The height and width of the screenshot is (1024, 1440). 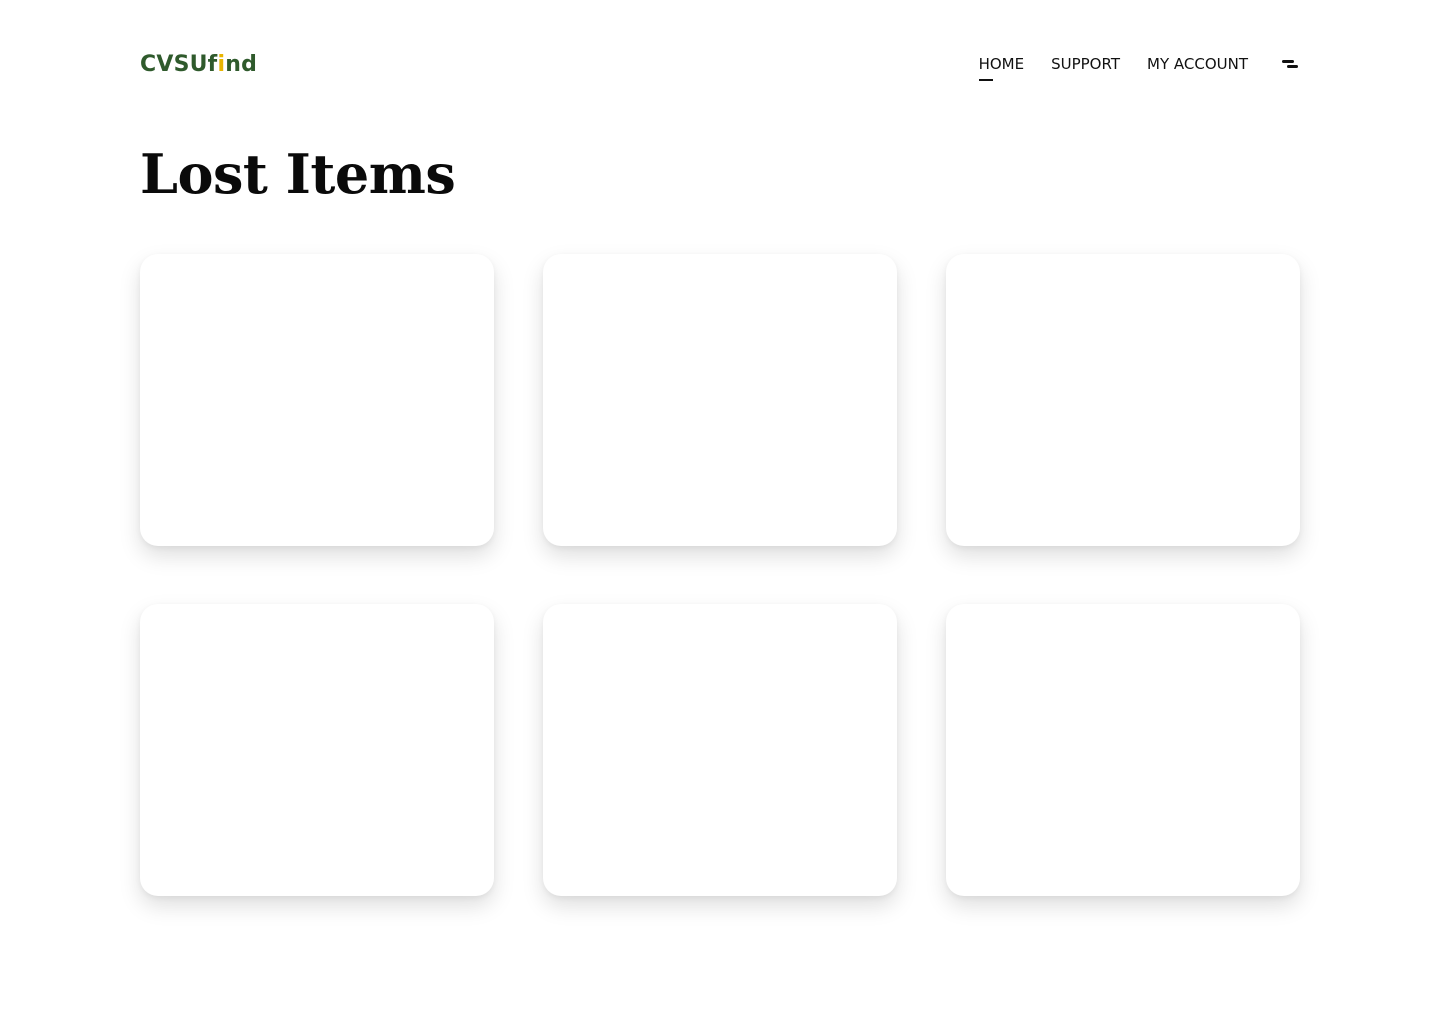 What do you see at coordinates (1197, 64) in the screenshot?
I see `nav-link-my-account: MY ACCOUNT` at bounding box center [1197, 64].